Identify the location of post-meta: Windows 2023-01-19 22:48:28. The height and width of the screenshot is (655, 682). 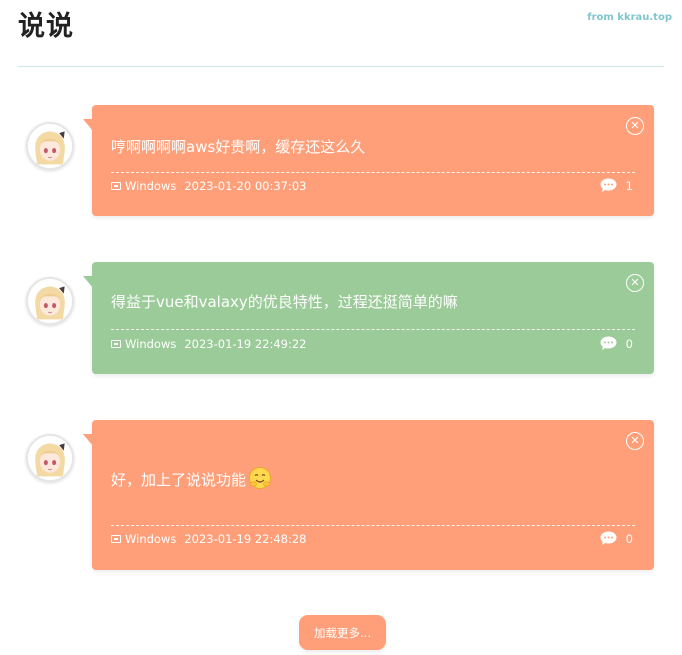
(208, 539).